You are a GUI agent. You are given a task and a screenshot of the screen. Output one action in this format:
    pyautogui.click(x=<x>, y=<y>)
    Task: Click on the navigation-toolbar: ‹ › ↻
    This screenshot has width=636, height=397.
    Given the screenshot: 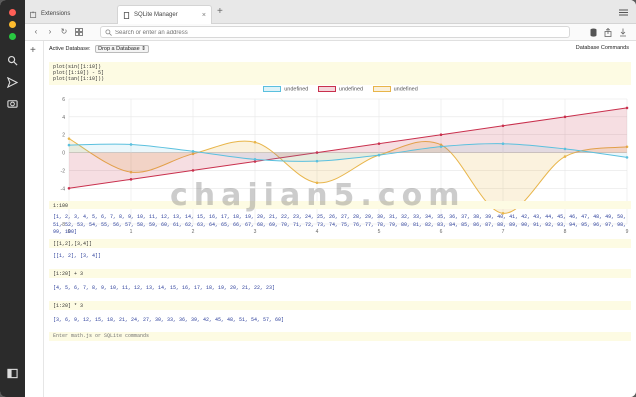 What is the action you would take?
    pyautogui.click(x=330, y=32)
    